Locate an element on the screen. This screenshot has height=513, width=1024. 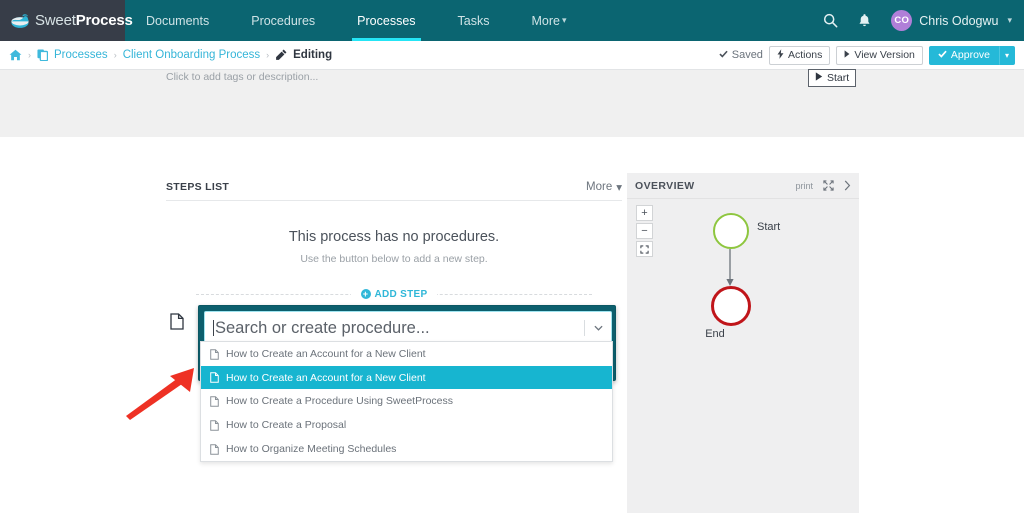
actions-button: Actions is located at coordinates (799, 55).